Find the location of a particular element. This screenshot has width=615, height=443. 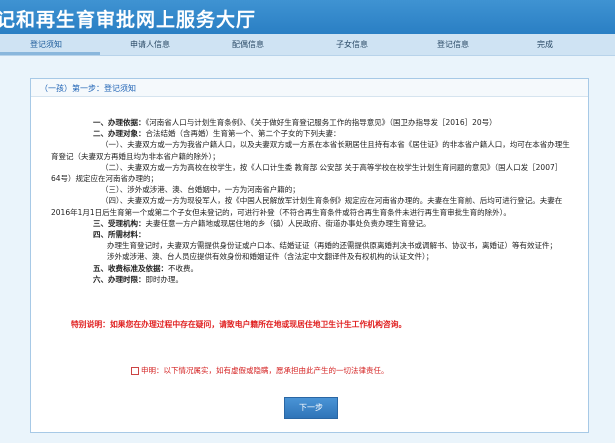

declaration-checkbox is located at coordinates (135, 370).